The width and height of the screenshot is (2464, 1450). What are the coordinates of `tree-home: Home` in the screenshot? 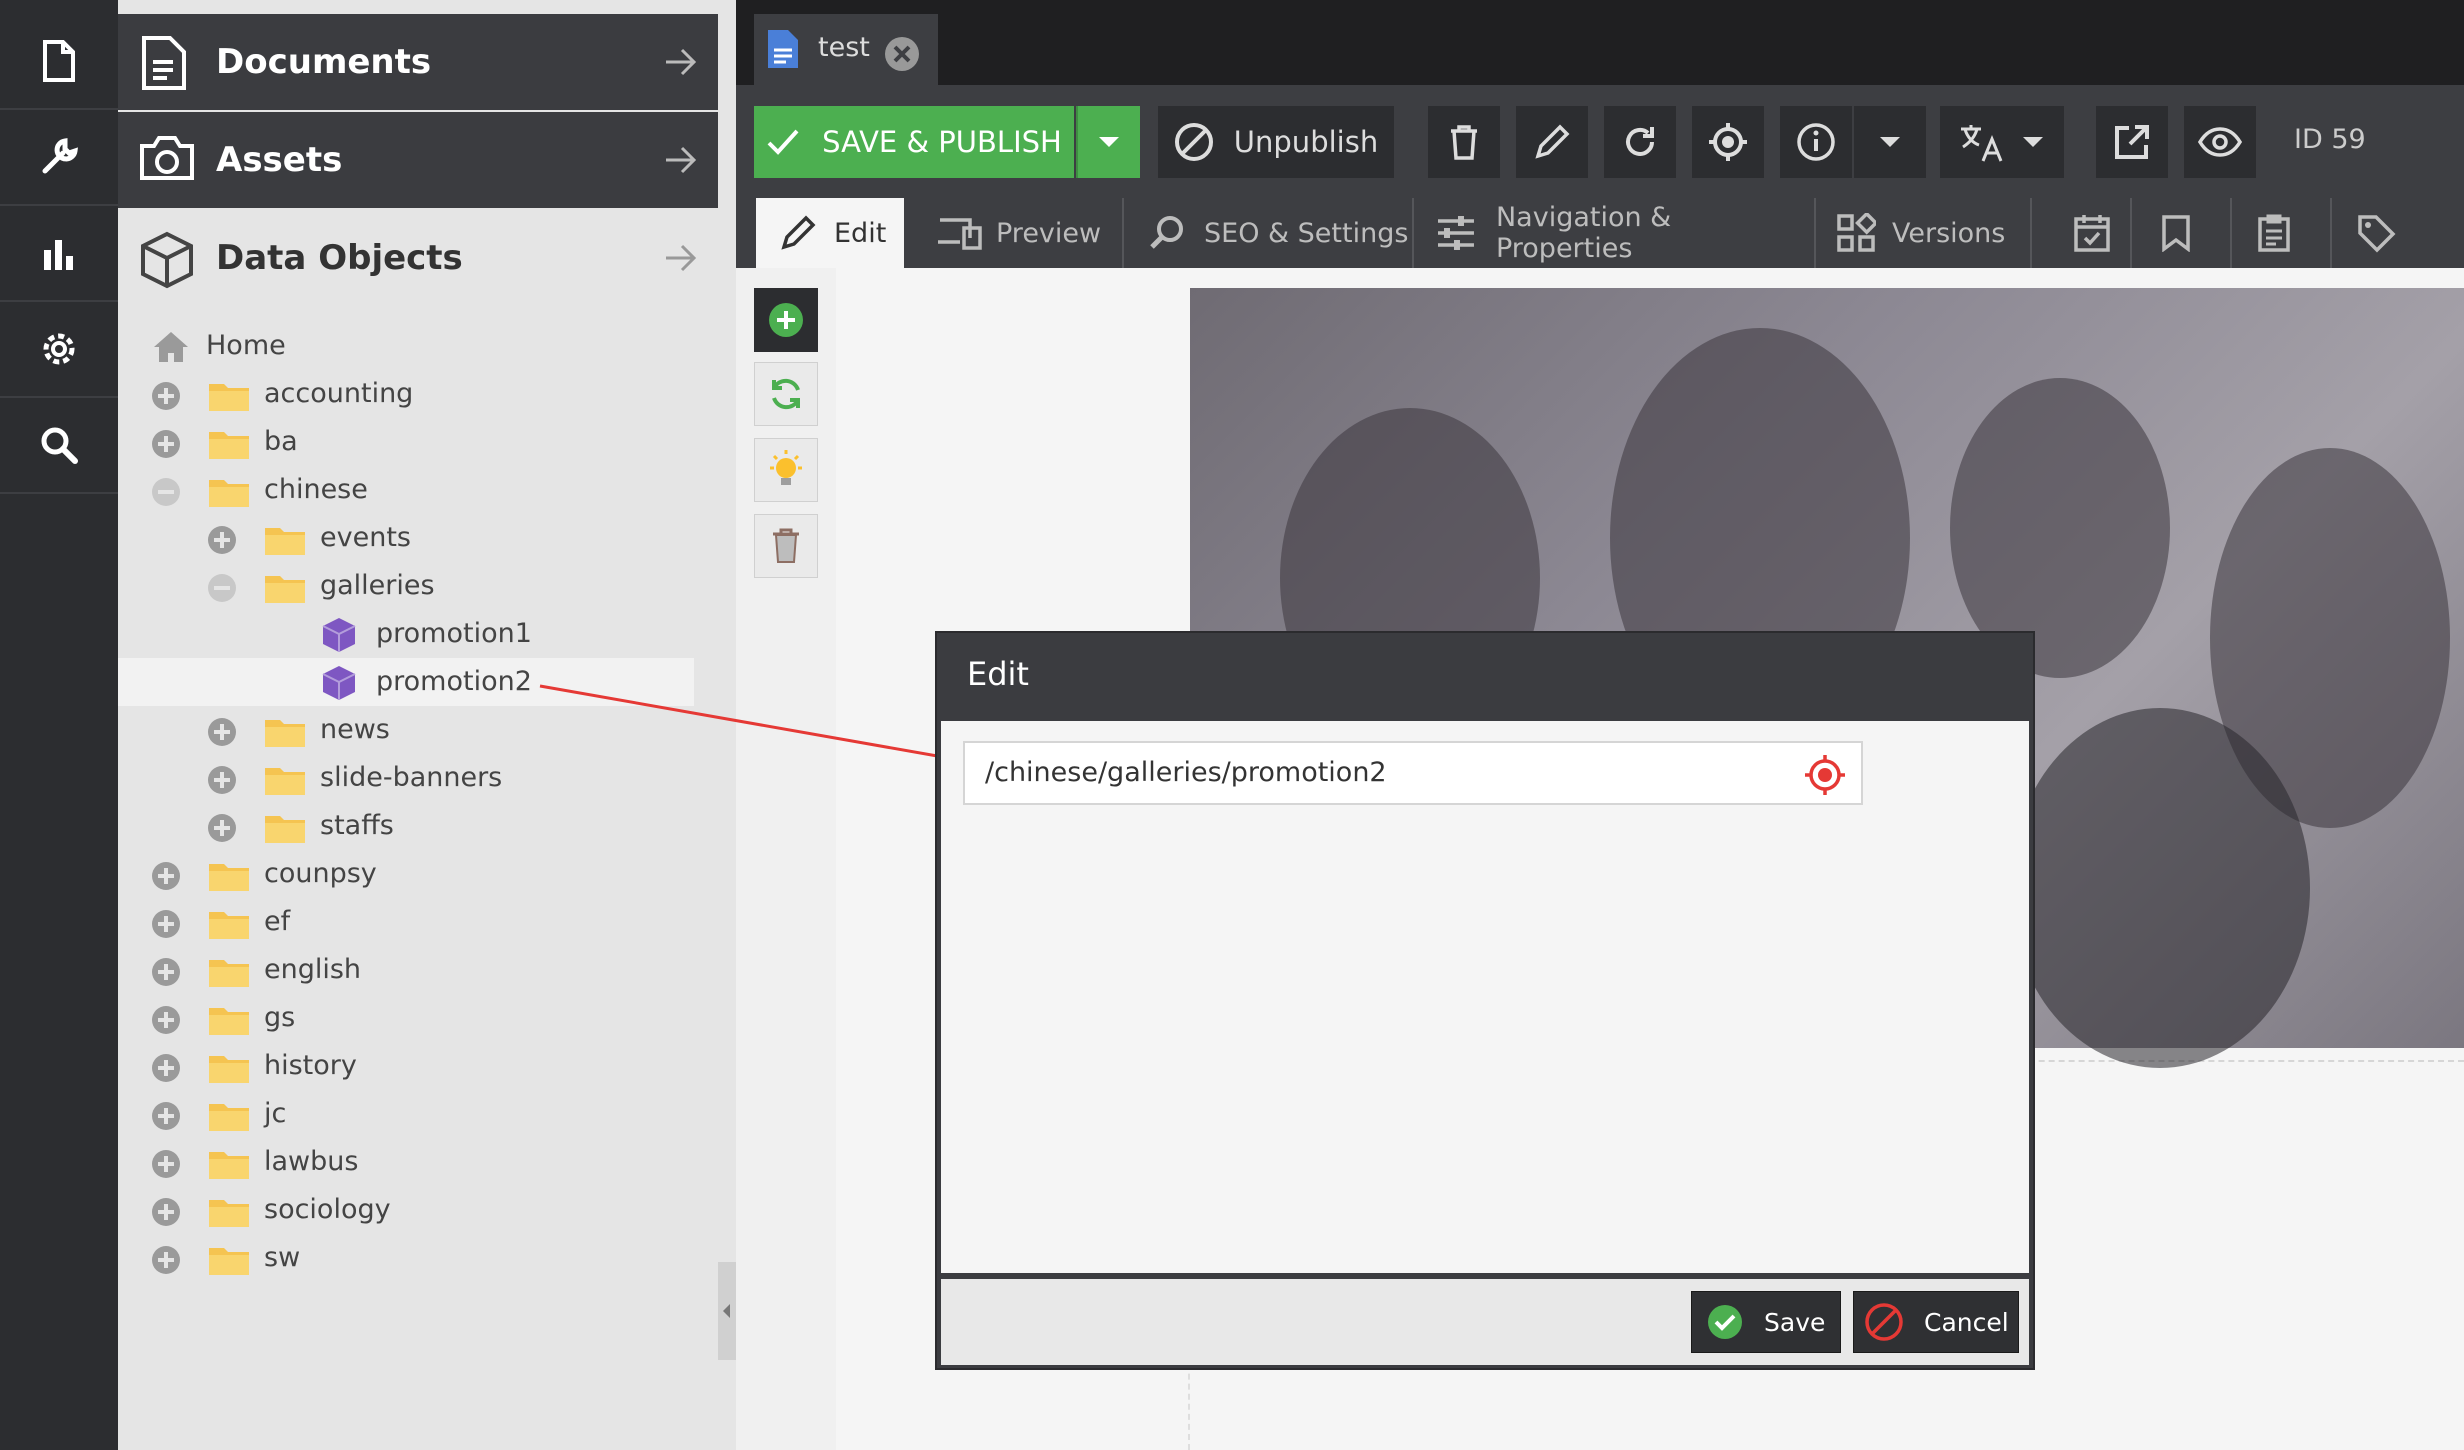 It's located at (418, 346).